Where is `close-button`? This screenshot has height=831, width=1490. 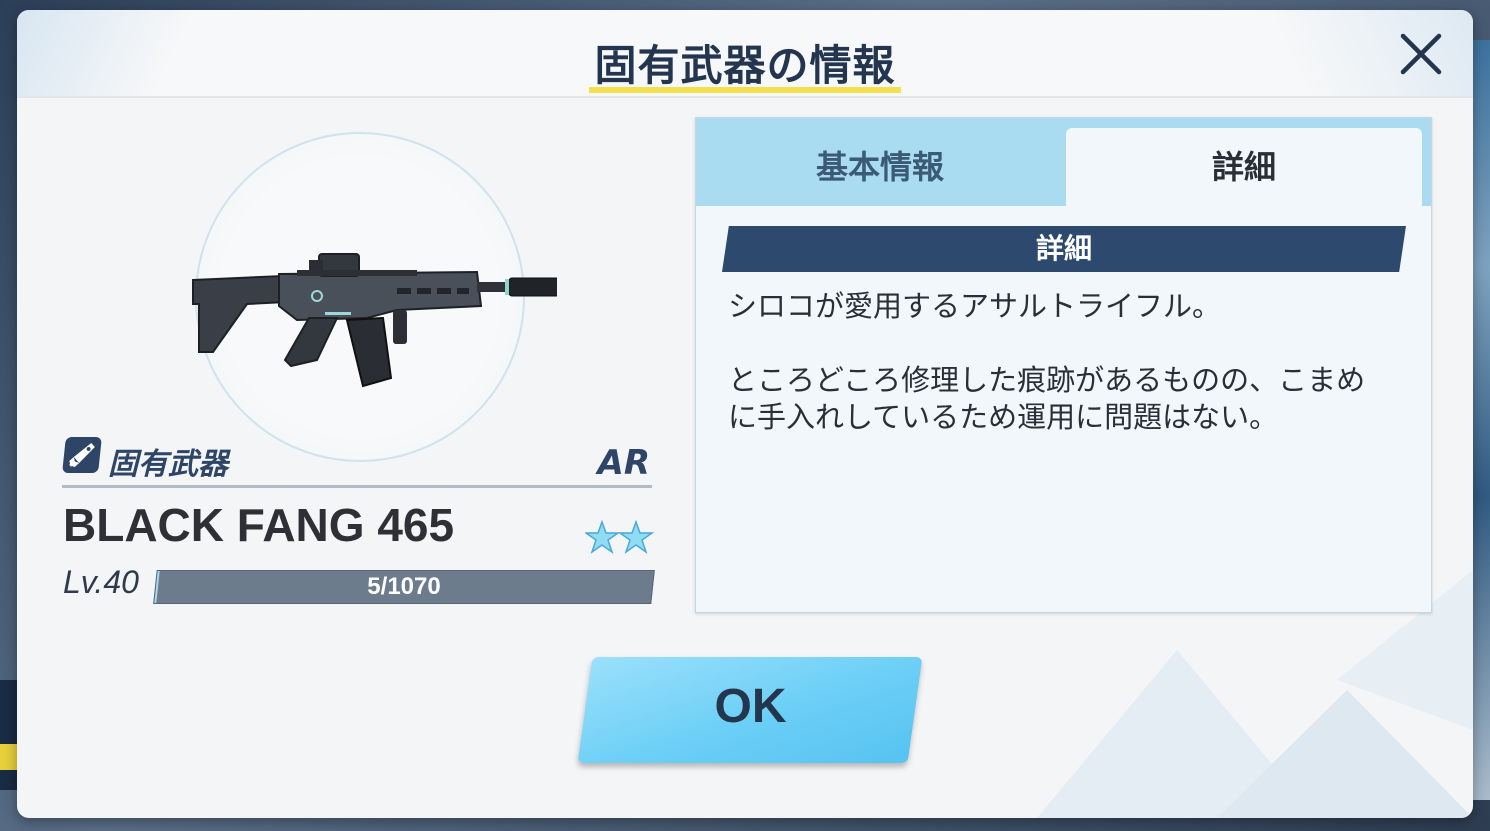
close-button is located at coordinates (1421, 54).